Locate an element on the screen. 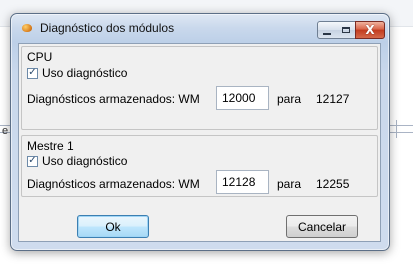 The width and height of the screenshot is (413, 278). maximize-button is located at coordinates (346, 30).